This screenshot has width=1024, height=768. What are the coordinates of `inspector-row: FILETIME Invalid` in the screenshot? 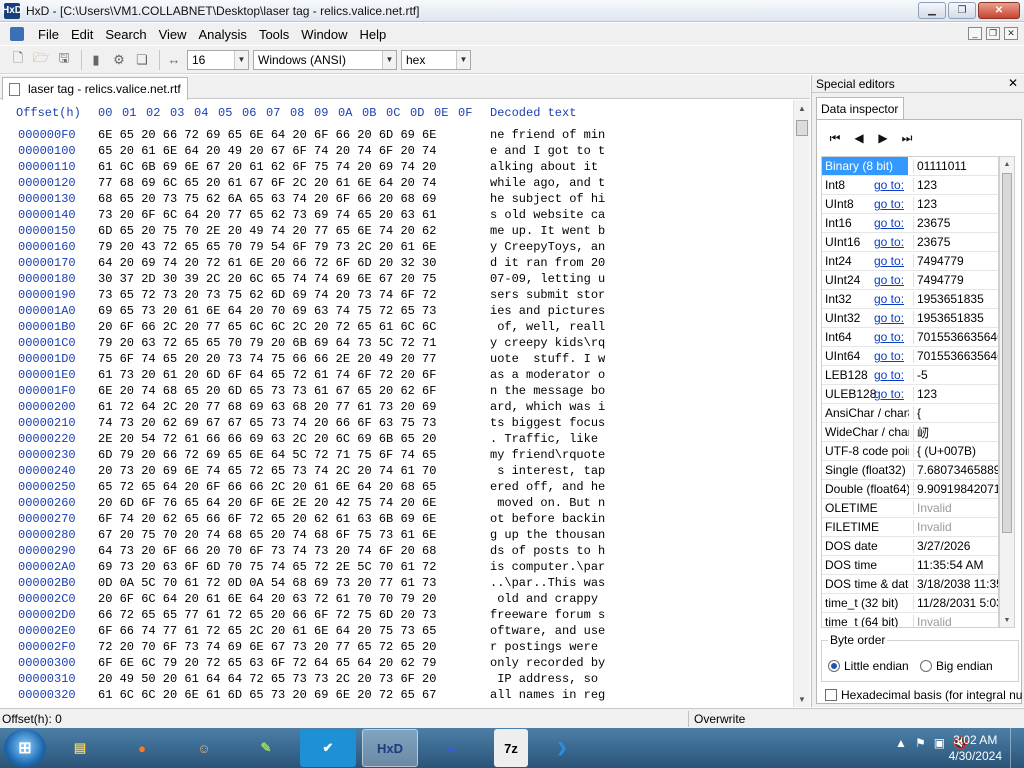 It's located at (910, 527).